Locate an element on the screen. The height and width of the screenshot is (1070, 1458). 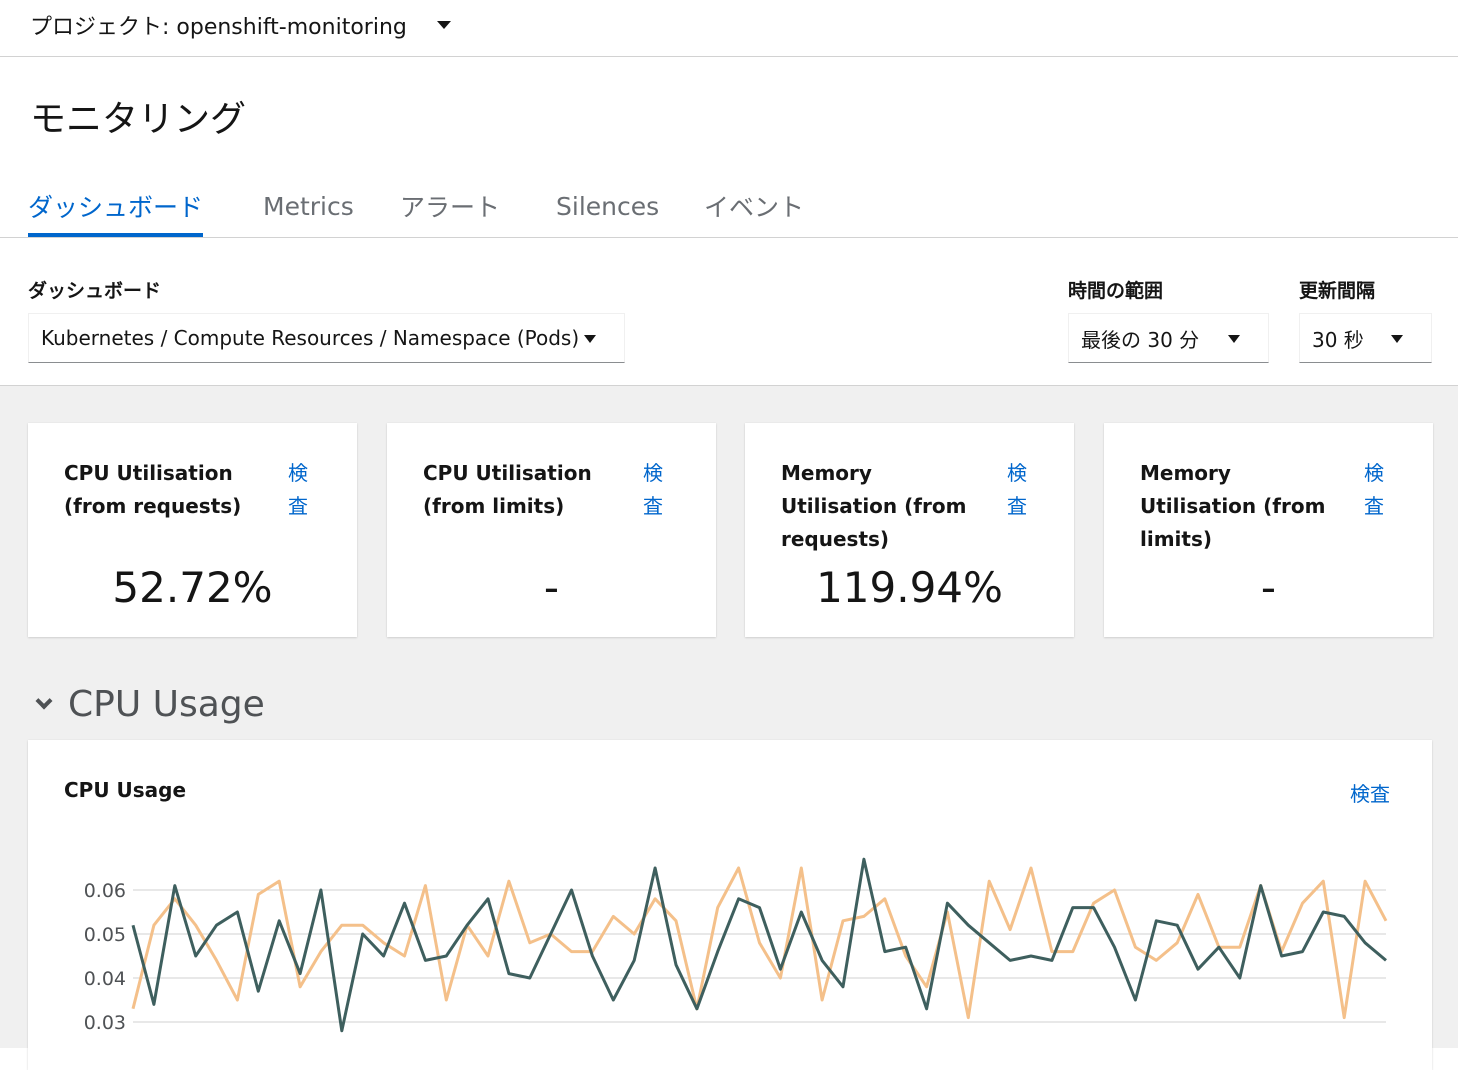
y-tick-label: 0.05 is located at coordinates (105, 935).